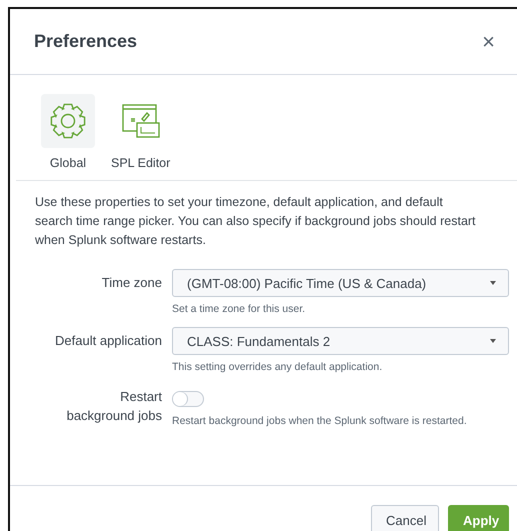 The height and width of the screenshot is (531, 517). Describe the element at coordinates (108, 341) in the screenshot. I see `field-label: Default application` at that location.